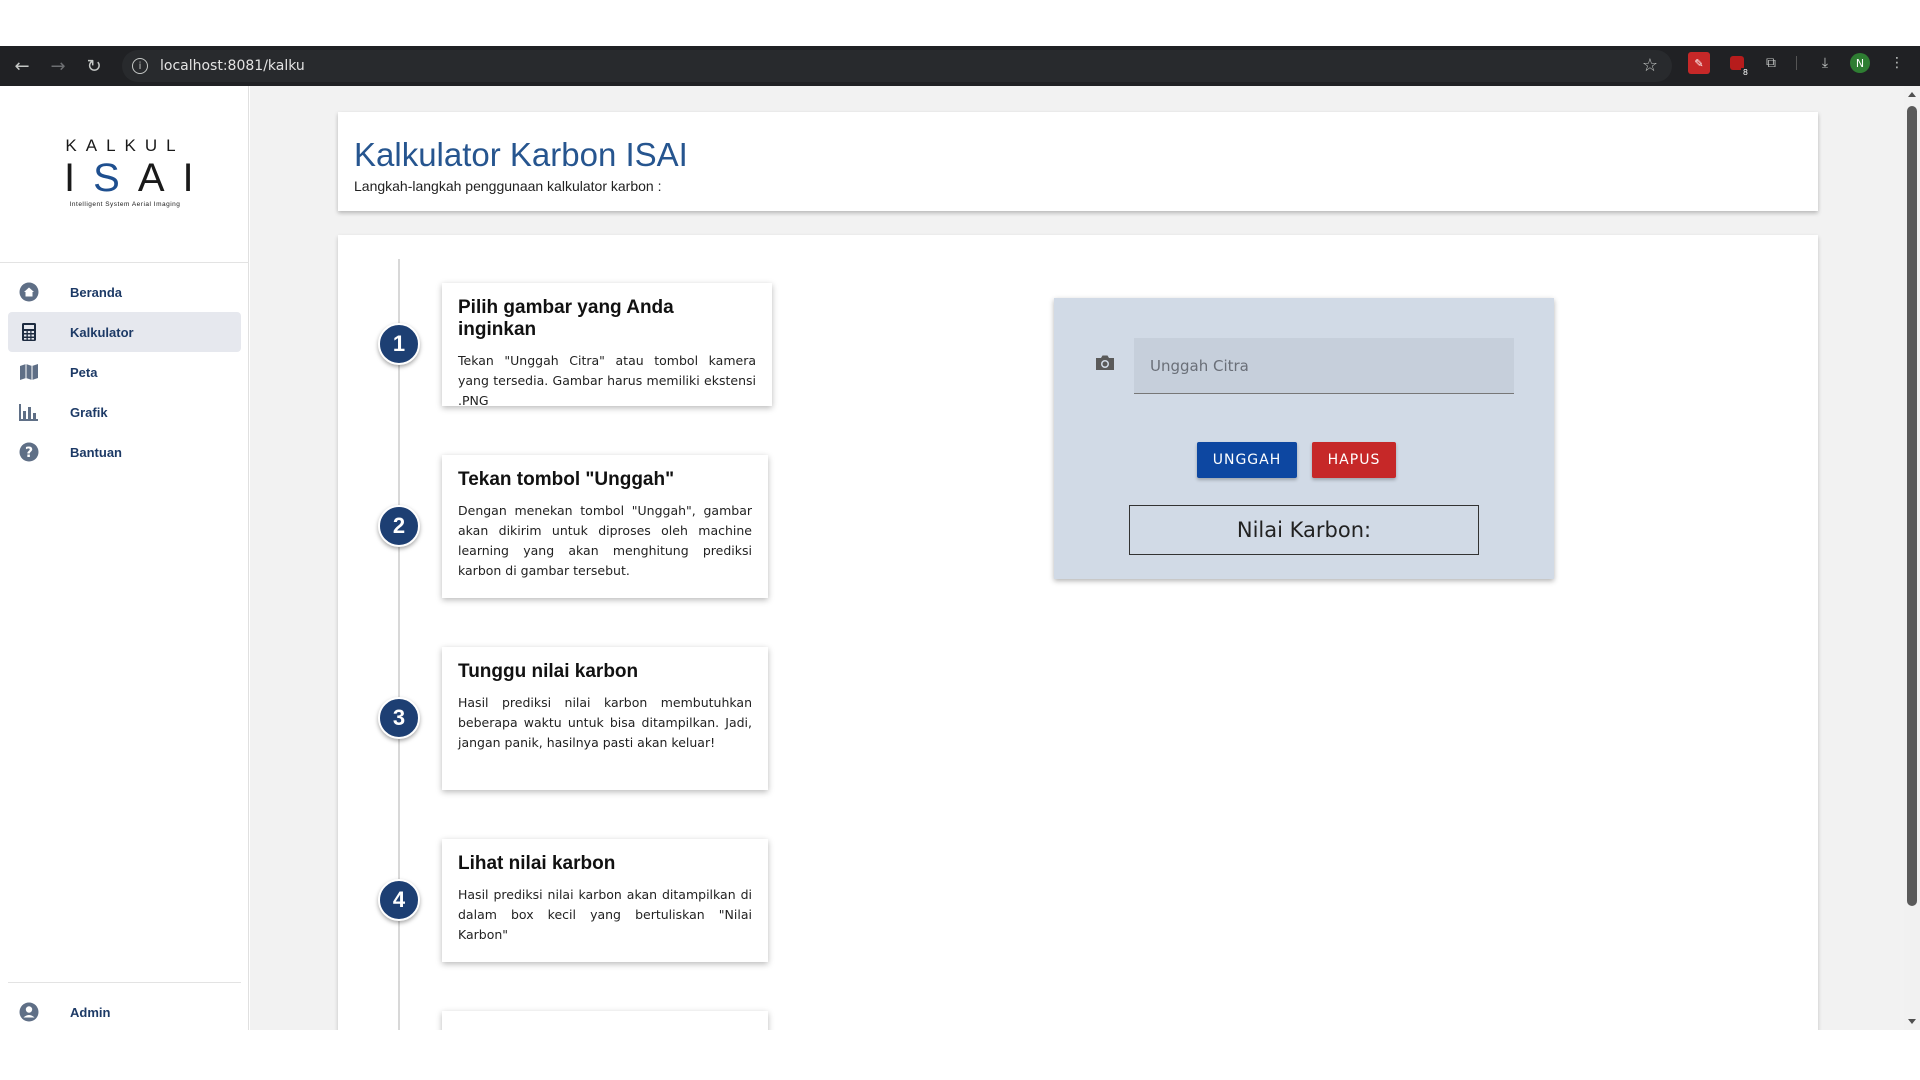 The width and height of the screenshot is (1920, 1080). Describe the element at coordinates (140, 66) in the screenshot. I see `site-info-icon: i` at that location.